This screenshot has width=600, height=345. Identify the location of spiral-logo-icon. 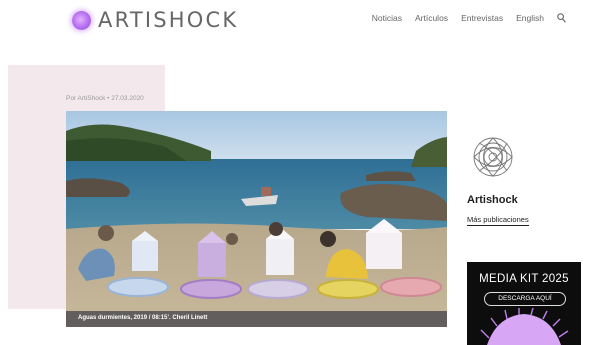
(493, 157).